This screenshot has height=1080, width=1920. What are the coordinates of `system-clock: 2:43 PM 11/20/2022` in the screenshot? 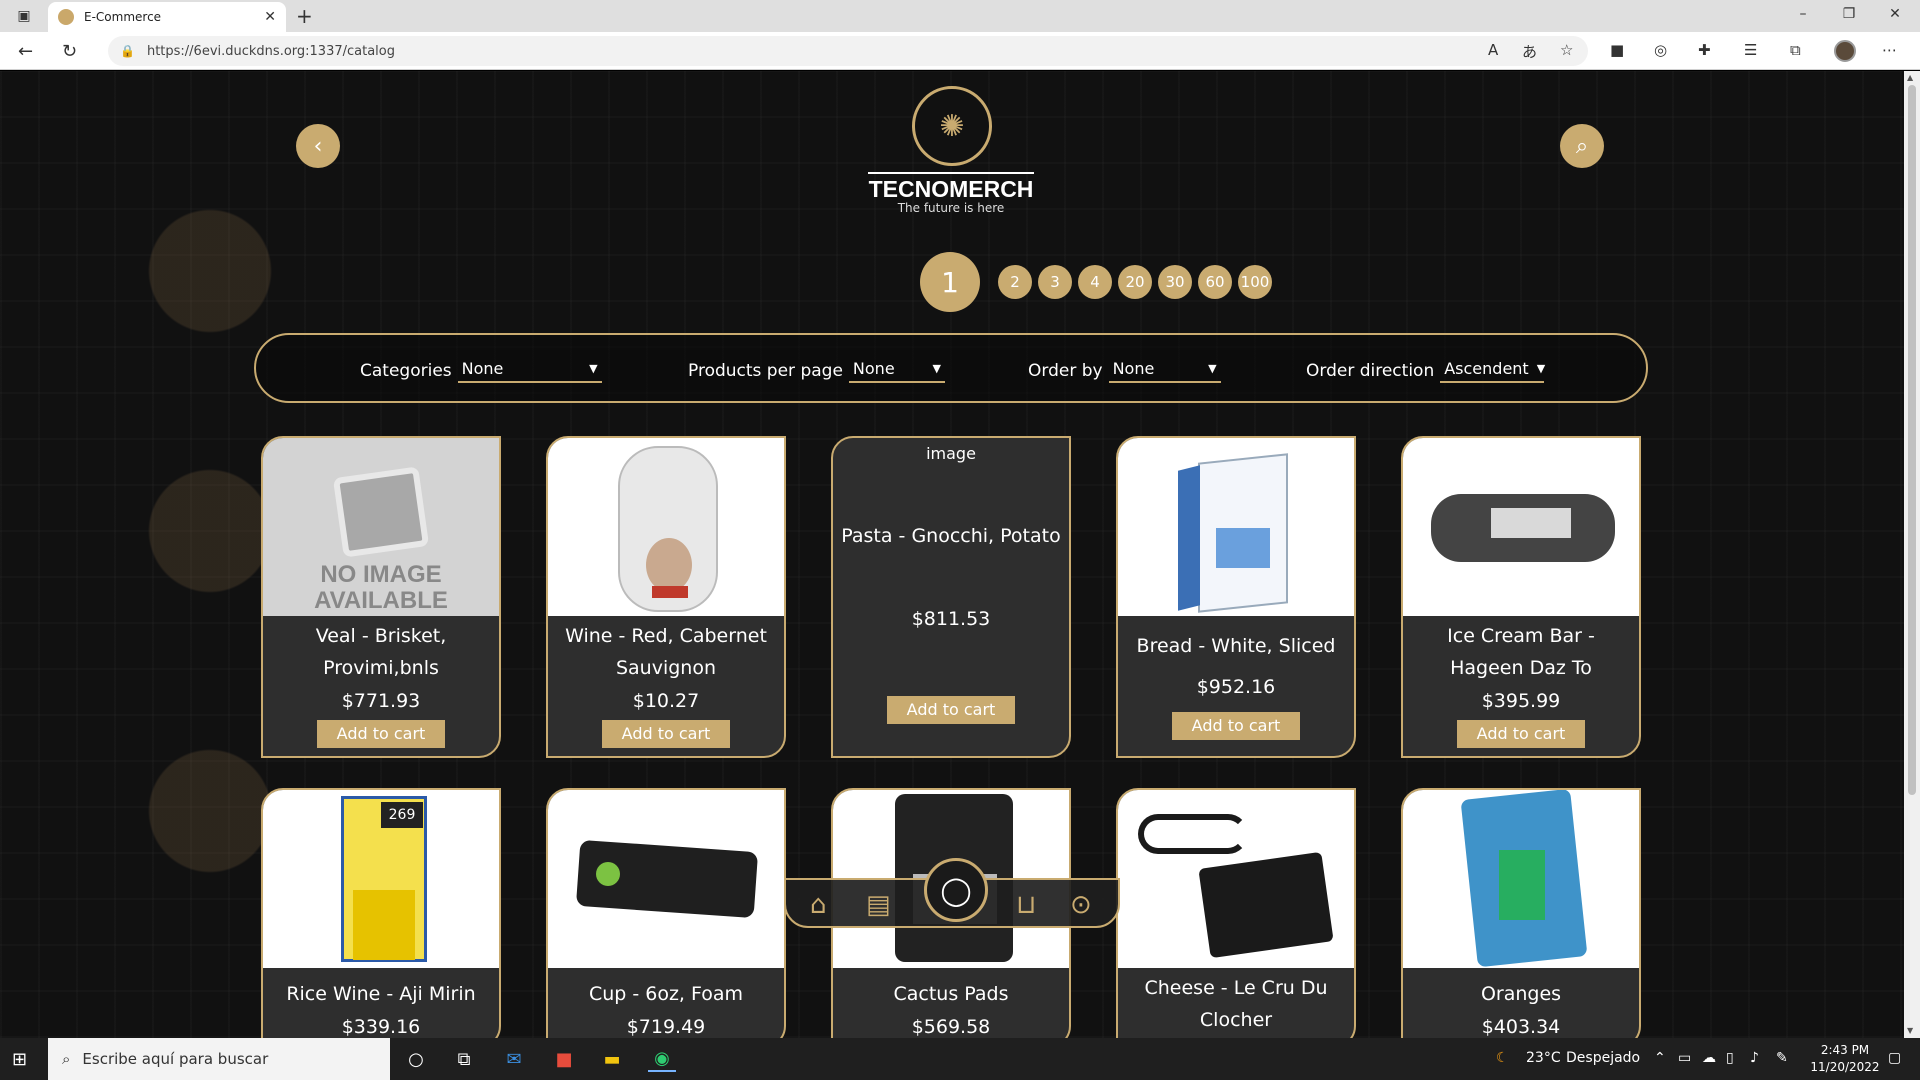 It's located at (1845, 1059).